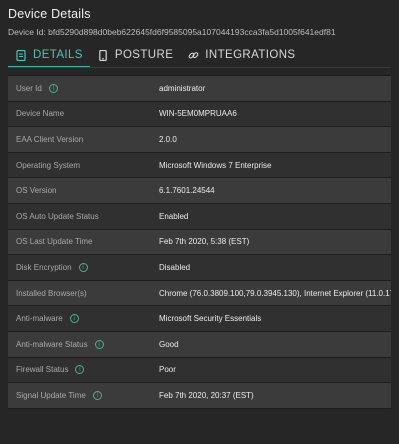  I want to click on row-label: Operating System, so click(48, 165).